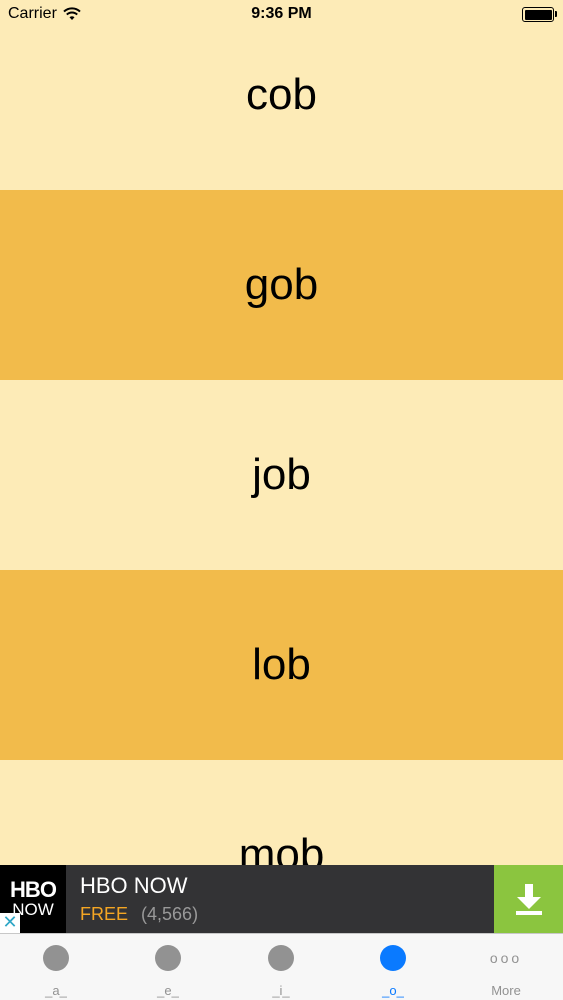  Describe the element at coordinates (168, 958) in the screenshot. I see `tab-e-icon` at that location.